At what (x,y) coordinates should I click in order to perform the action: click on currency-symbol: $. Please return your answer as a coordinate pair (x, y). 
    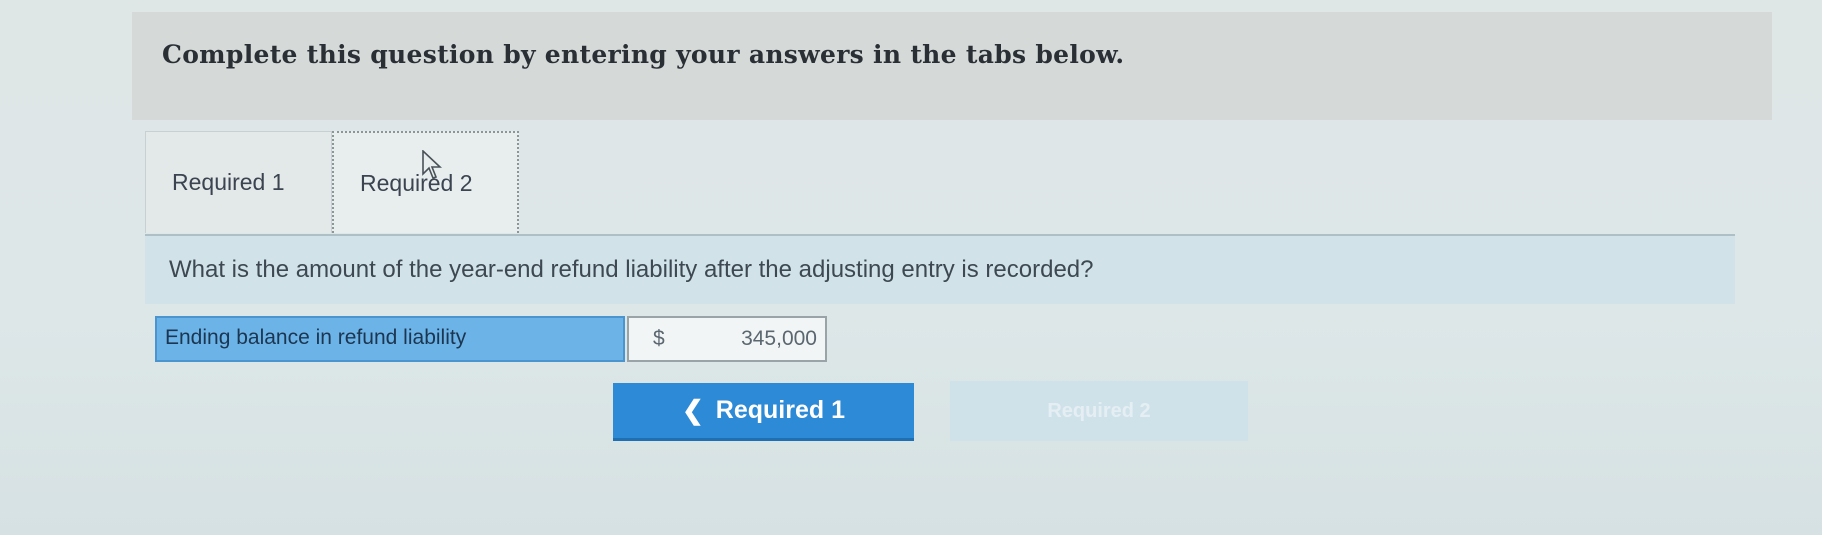
    Looking at the image, I should click on (659, 338).